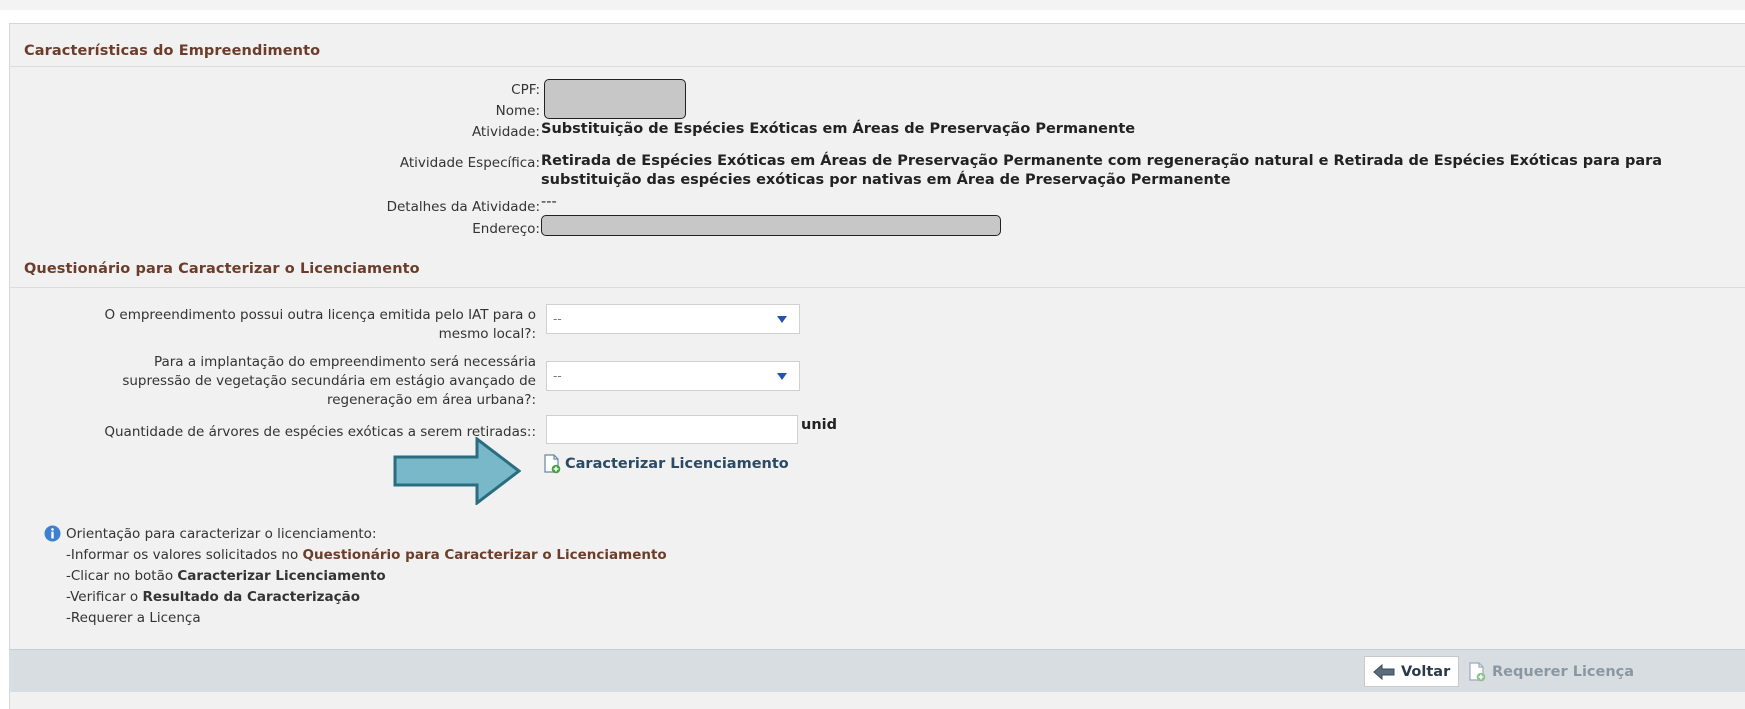  I want to click on info-icon, so click(52, 533).